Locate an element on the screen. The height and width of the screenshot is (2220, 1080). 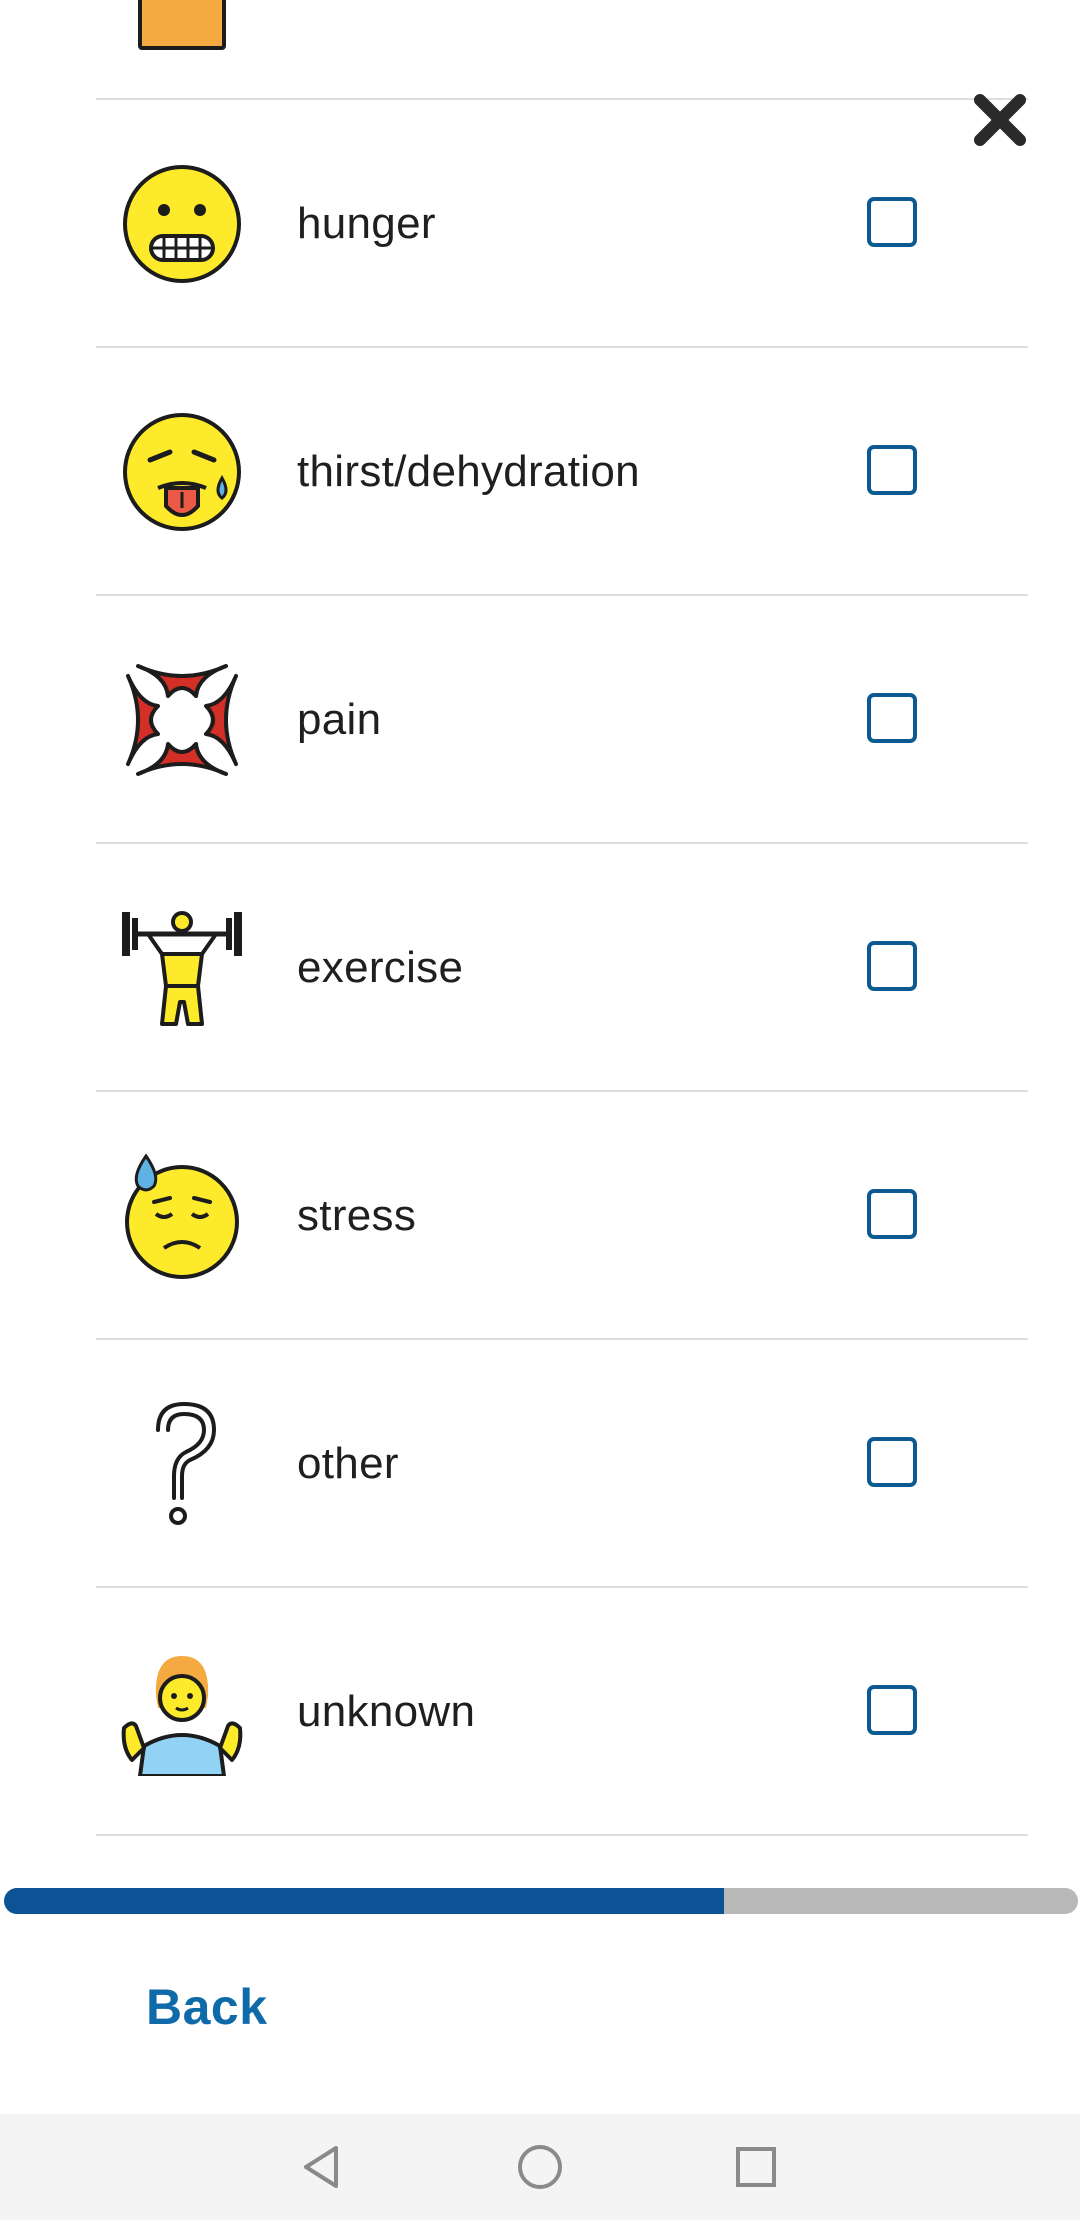
list-item-unknown: unknown is located at coordinates (562, 1712).